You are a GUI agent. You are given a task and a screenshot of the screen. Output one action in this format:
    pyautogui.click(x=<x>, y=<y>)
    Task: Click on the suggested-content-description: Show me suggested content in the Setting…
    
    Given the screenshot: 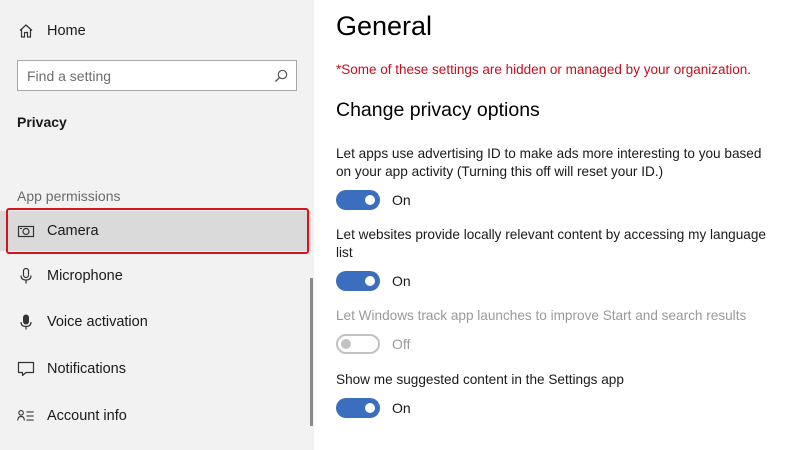 What is the action you would take?
    pyautogui.click(x=480, y=379)
    